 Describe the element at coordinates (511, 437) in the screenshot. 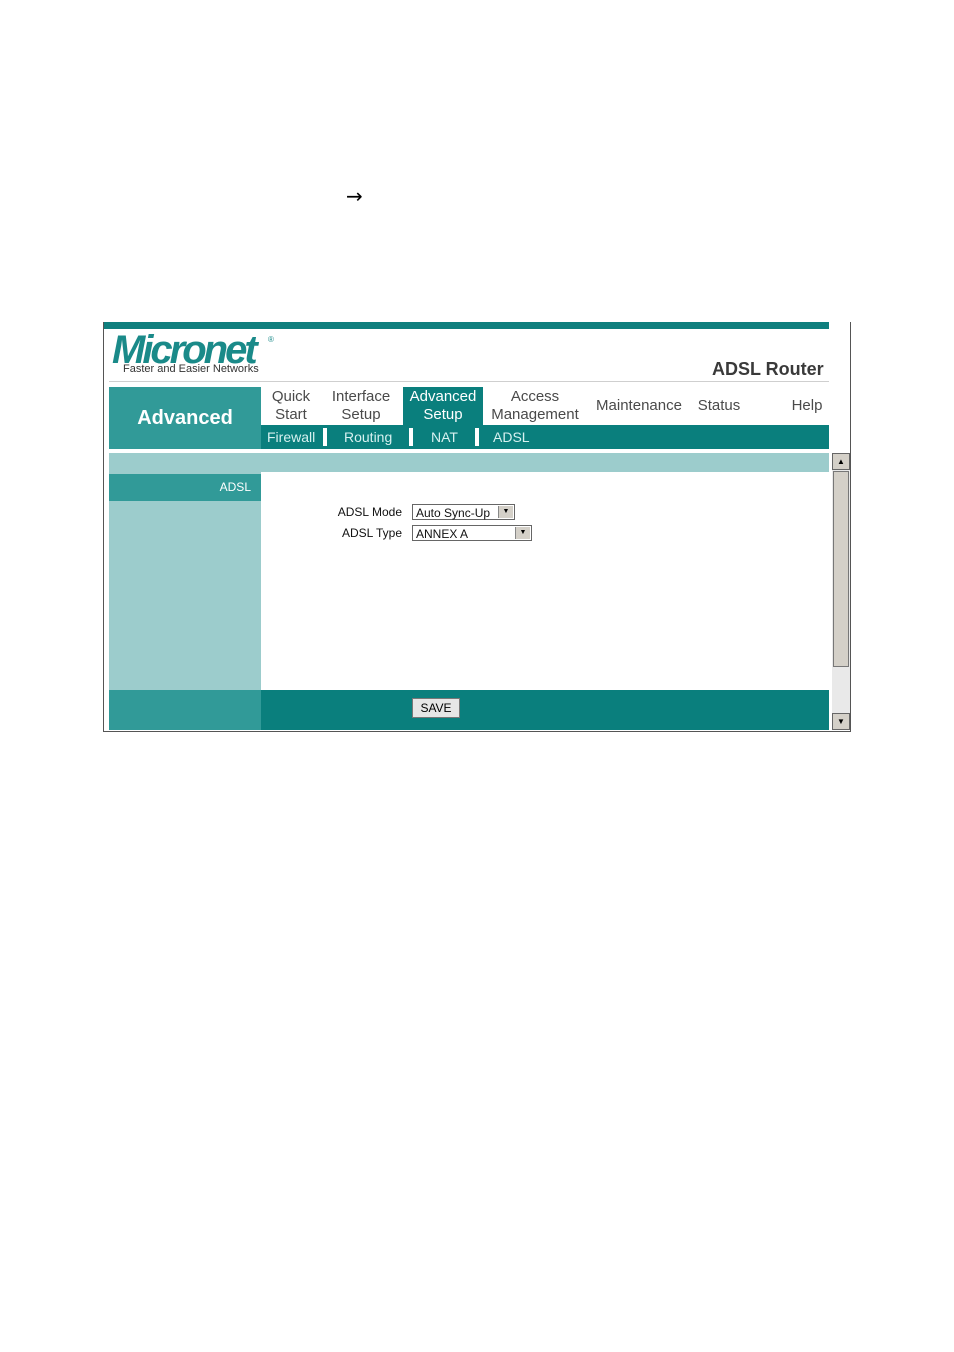

I see `subnav-adsl: ADSL` at that location.